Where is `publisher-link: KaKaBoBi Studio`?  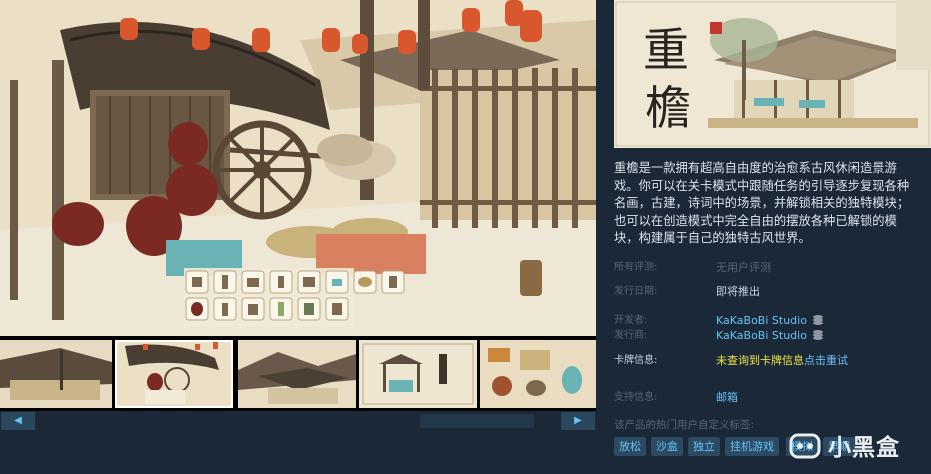
publisher-link: KaKaBoBi Studio is located at coordinates (761, 335).